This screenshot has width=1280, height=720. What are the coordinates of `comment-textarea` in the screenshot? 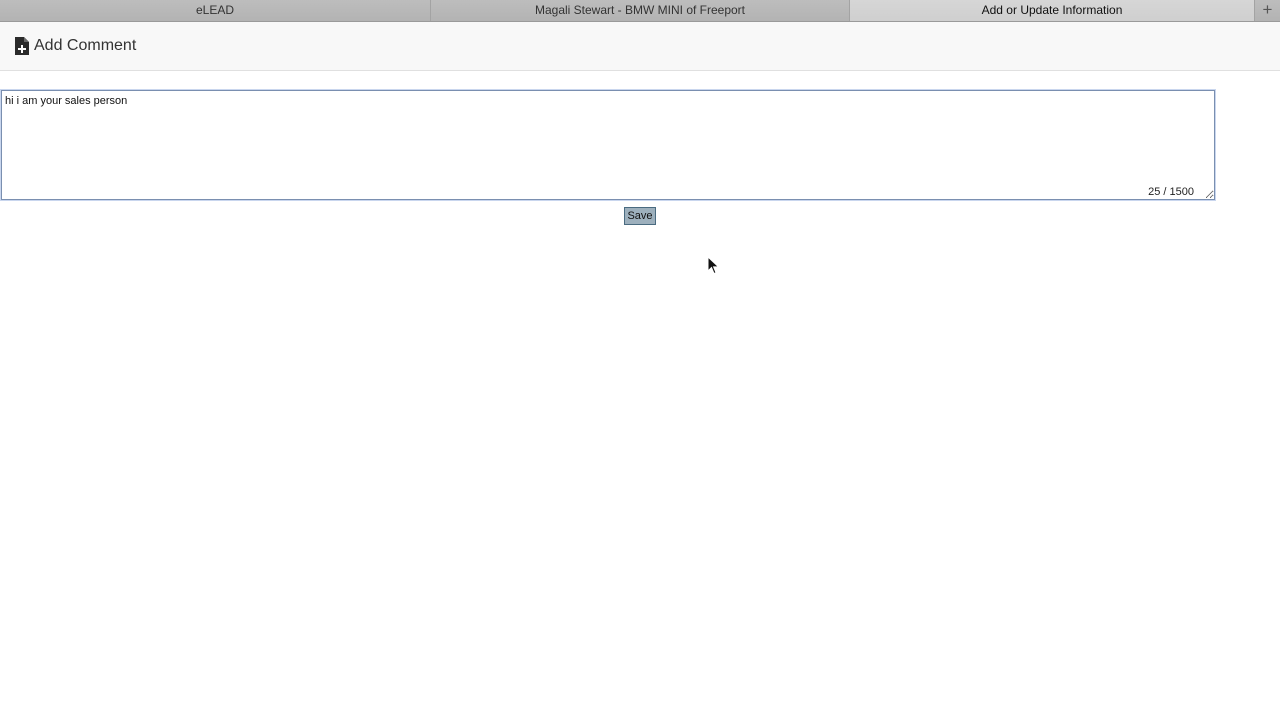 It's located at (608, 145).